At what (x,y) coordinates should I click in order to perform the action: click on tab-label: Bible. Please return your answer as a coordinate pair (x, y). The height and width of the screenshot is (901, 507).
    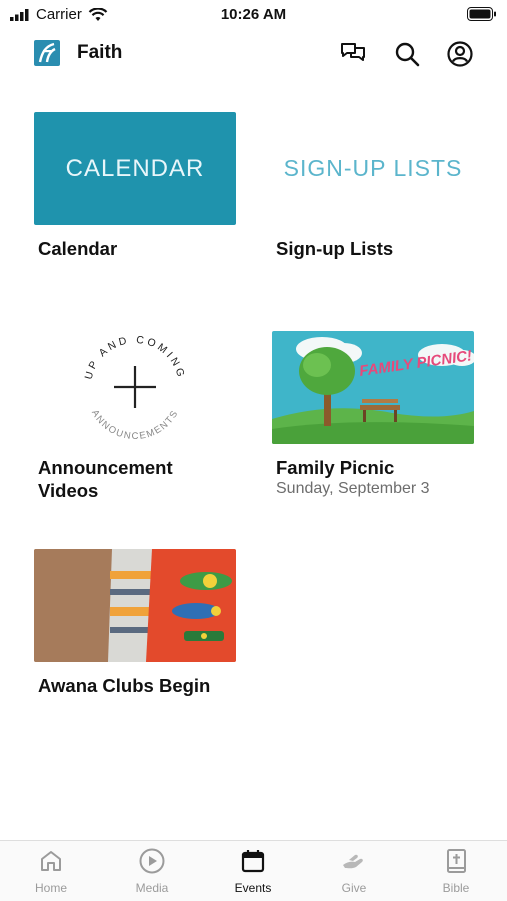
    Looking at the image, I should click on (456, 888).